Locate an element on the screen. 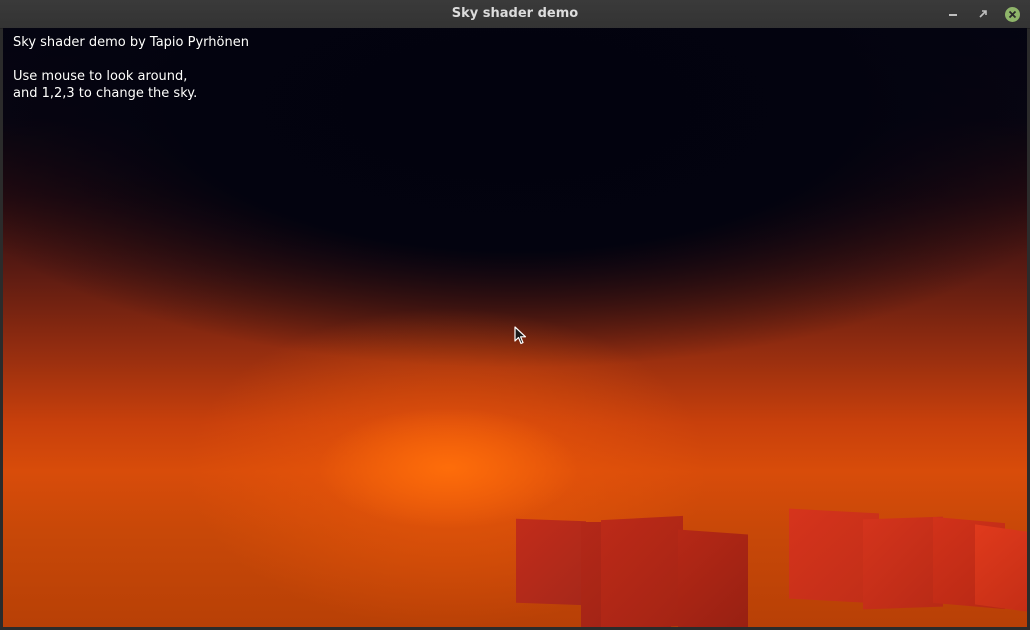  title-bar: Sky shader demo is located at coordinates (515, 14).